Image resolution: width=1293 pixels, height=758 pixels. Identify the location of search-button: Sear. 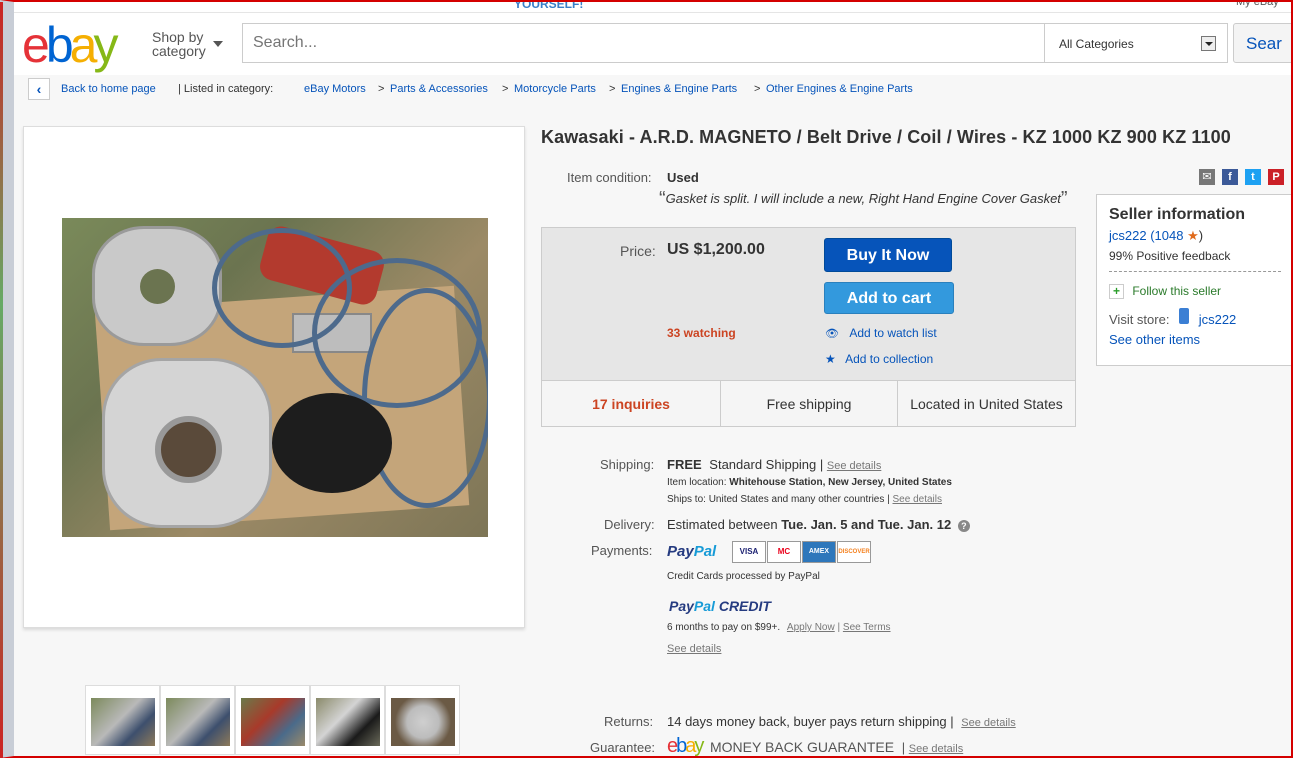
(1263, 43).